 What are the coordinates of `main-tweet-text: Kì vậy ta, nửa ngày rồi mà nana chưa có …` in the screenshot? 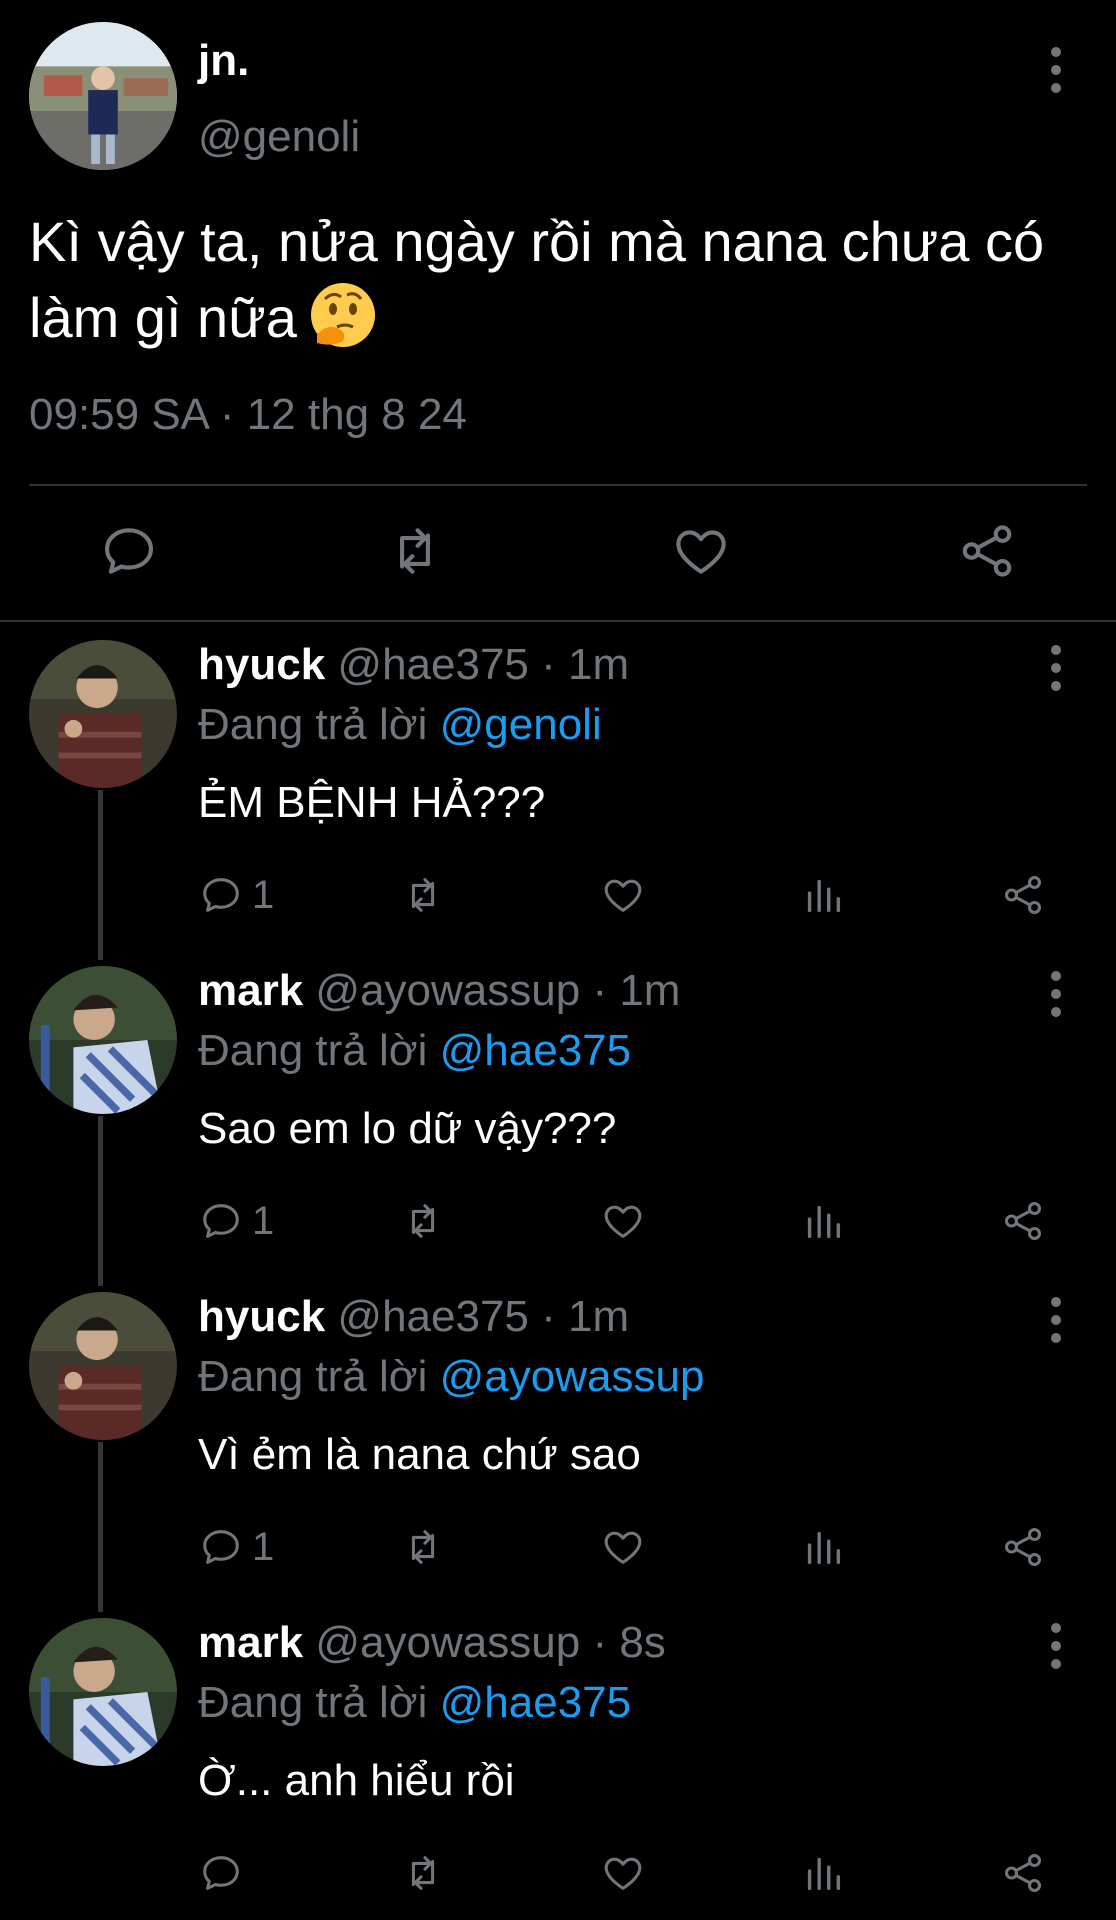 It's located at (559, 279).